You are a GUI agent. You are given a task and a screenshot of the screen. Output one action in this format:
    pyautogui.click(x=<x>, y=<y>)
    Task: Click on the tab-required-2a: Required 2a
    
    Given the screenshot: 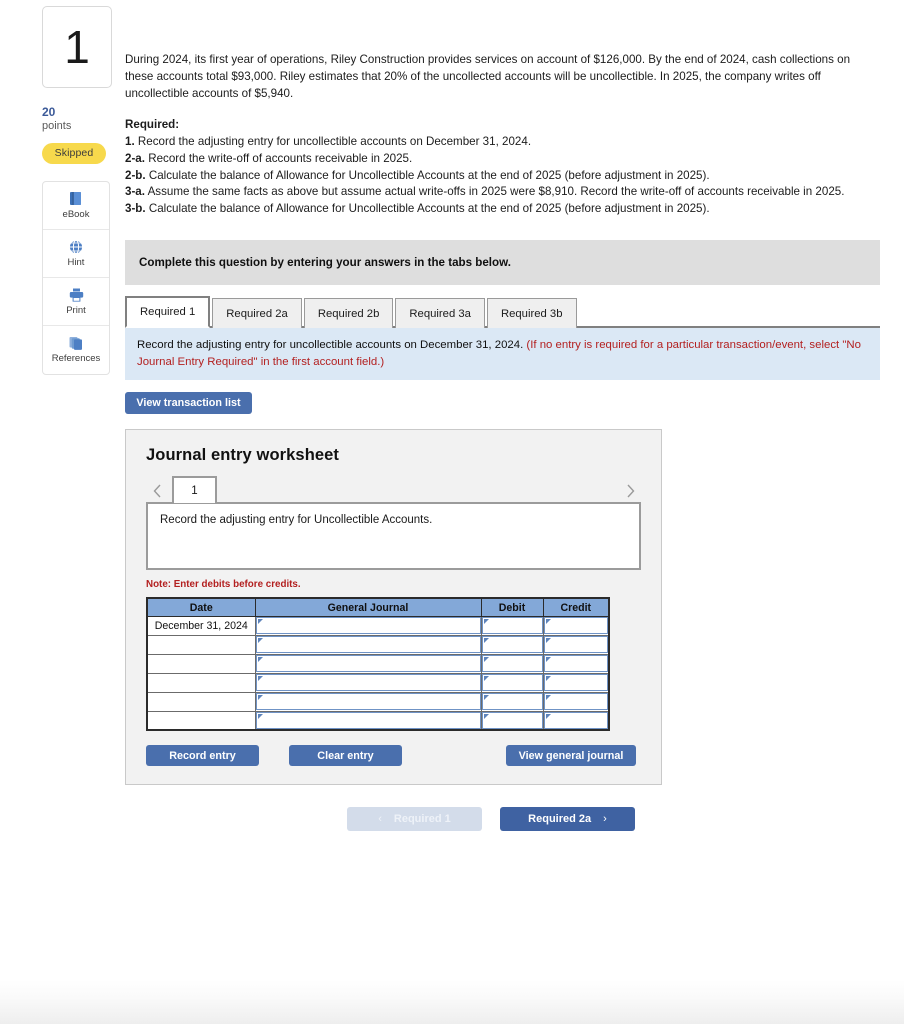 What is the action you would take?
    pyautogui.click(x=257, y=313)
    